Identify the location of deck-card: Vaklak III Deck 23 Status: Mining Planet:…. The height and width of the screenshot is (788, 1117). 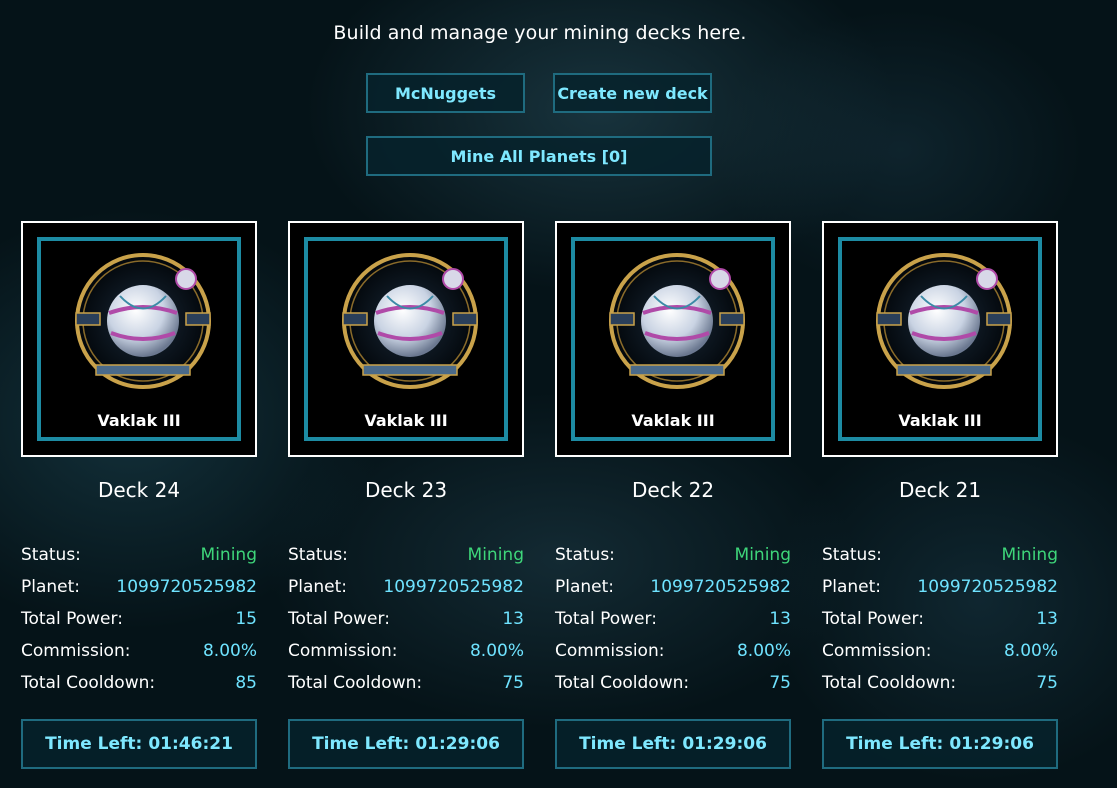
(406, 495).